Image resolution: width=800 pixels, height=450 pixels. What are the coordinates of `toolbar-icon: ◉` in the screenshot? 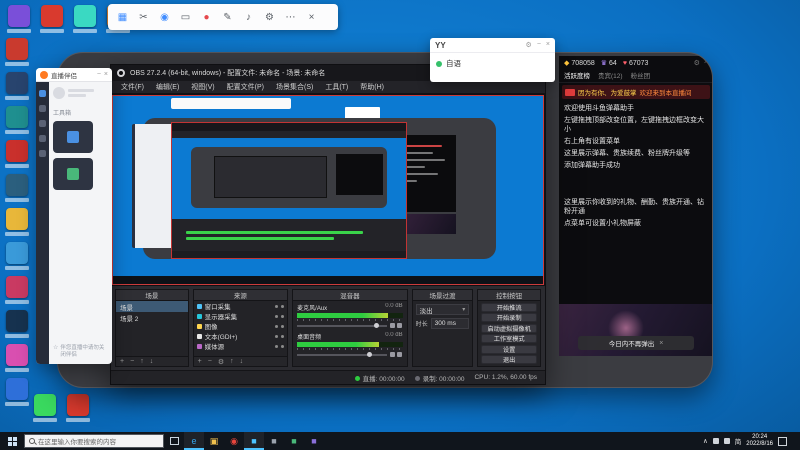 It's located at (164, 17).